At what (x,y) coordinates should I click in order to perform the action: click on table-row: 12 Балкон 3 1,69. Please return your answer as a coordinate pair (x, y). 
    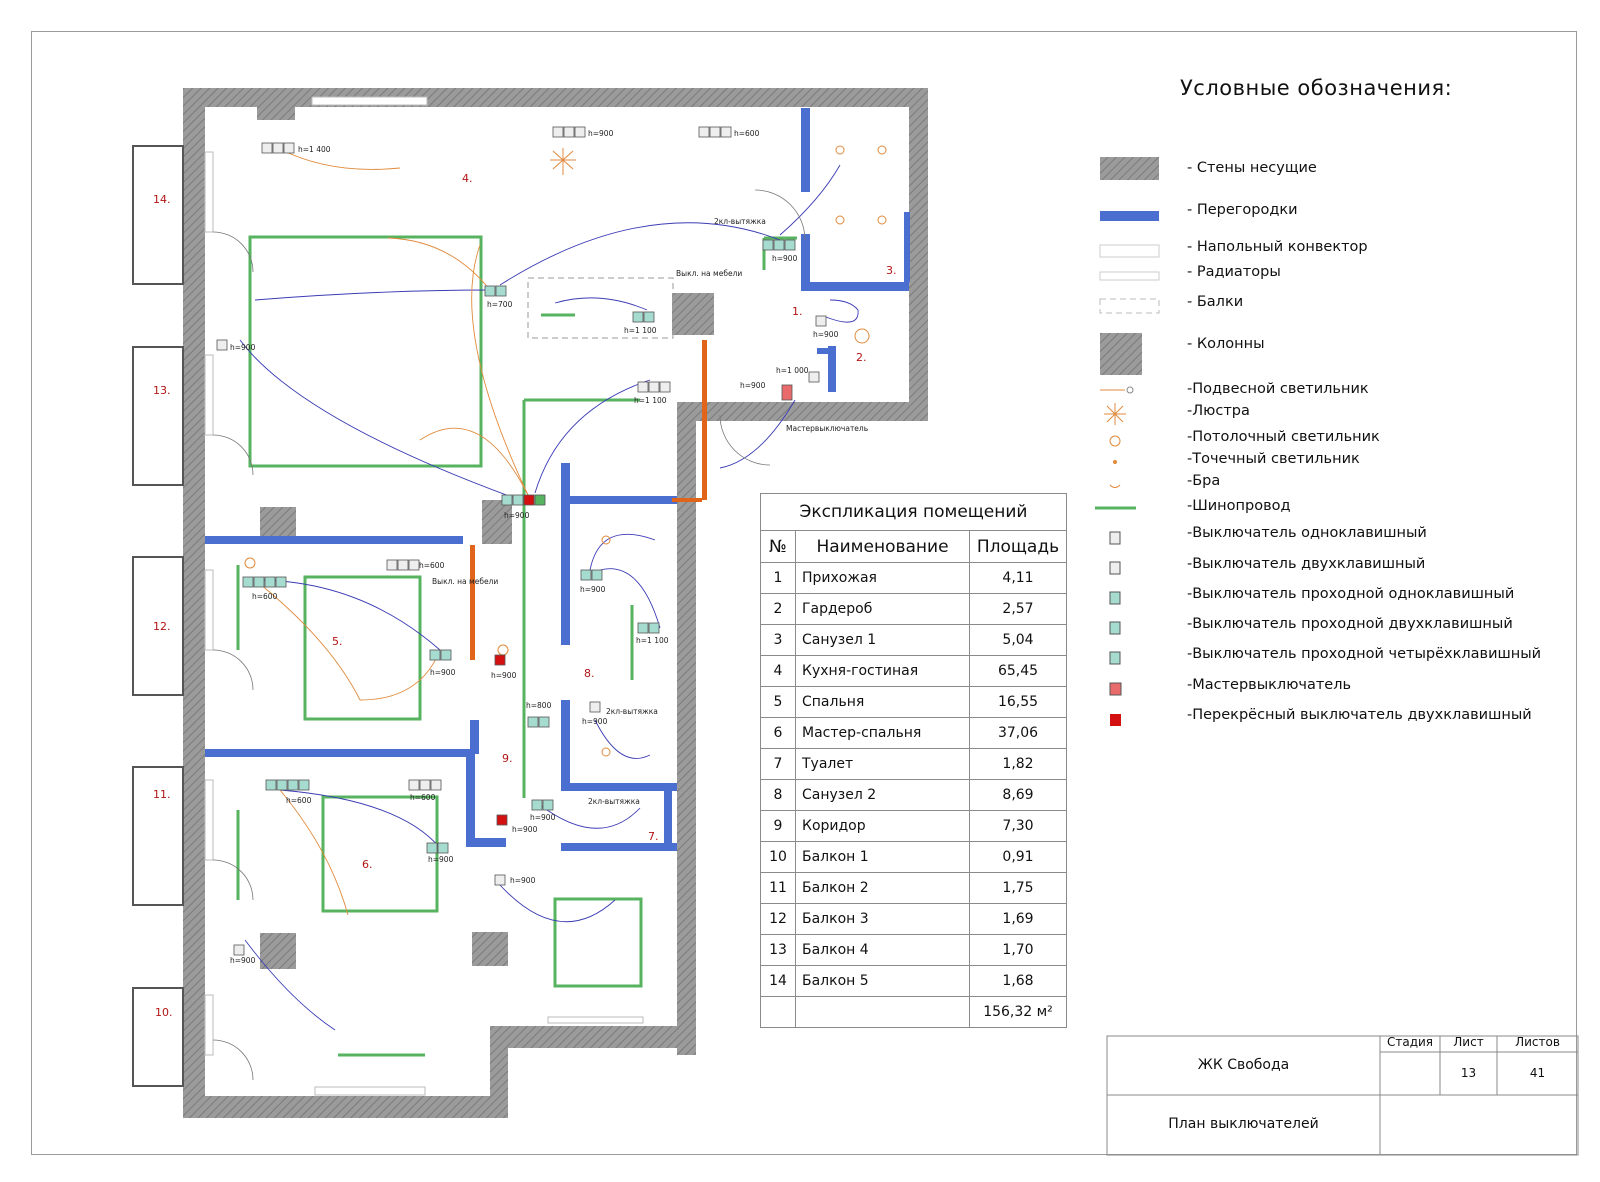
    Looking at the image, I should click on (913, 919).